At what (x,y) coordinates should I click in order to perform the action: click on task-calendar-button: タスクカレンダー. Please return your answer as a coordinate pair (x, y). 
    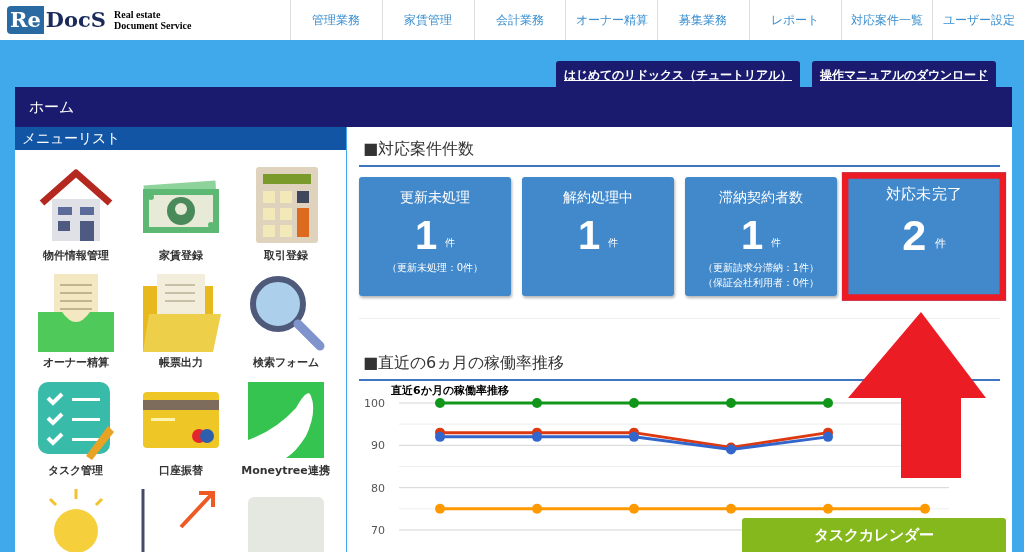
    Looking at the image, I should click on (874, 535).